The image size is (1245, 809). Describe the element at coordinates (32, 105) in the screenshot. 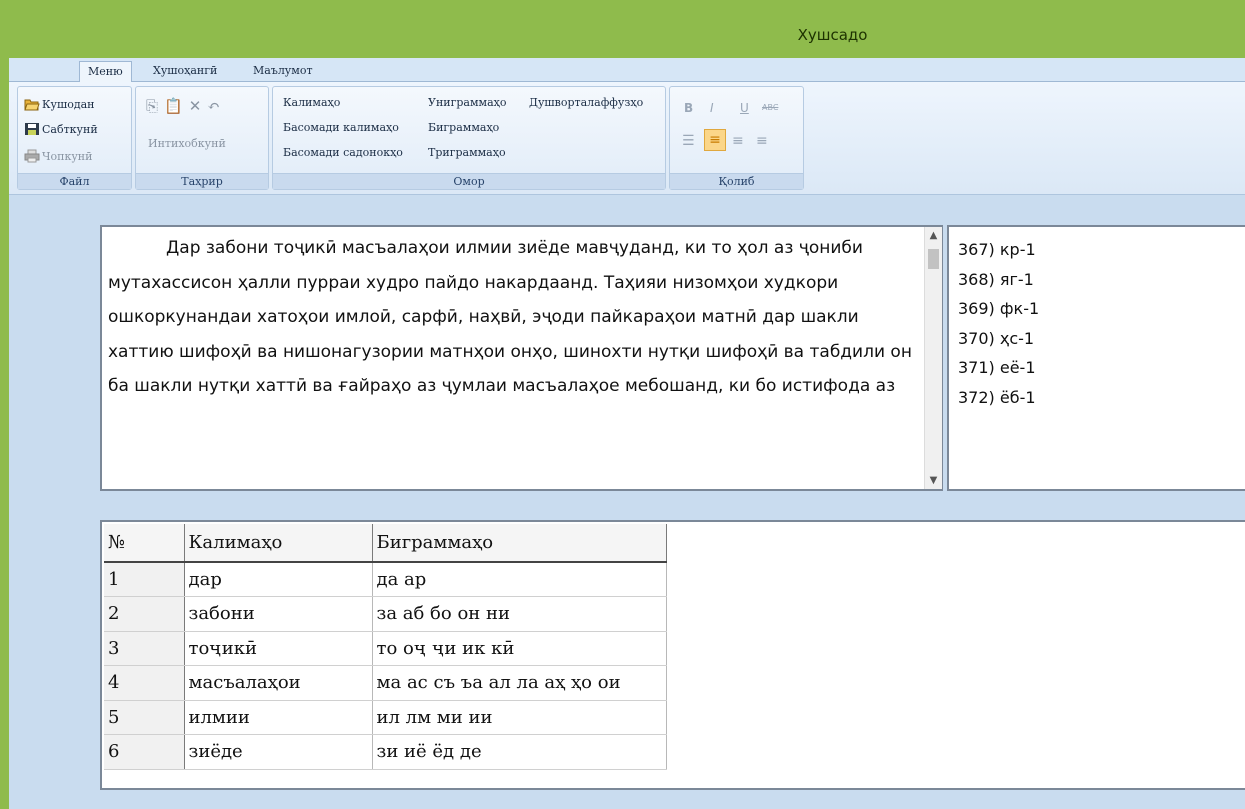

I see `folder-open-icon` at that location.